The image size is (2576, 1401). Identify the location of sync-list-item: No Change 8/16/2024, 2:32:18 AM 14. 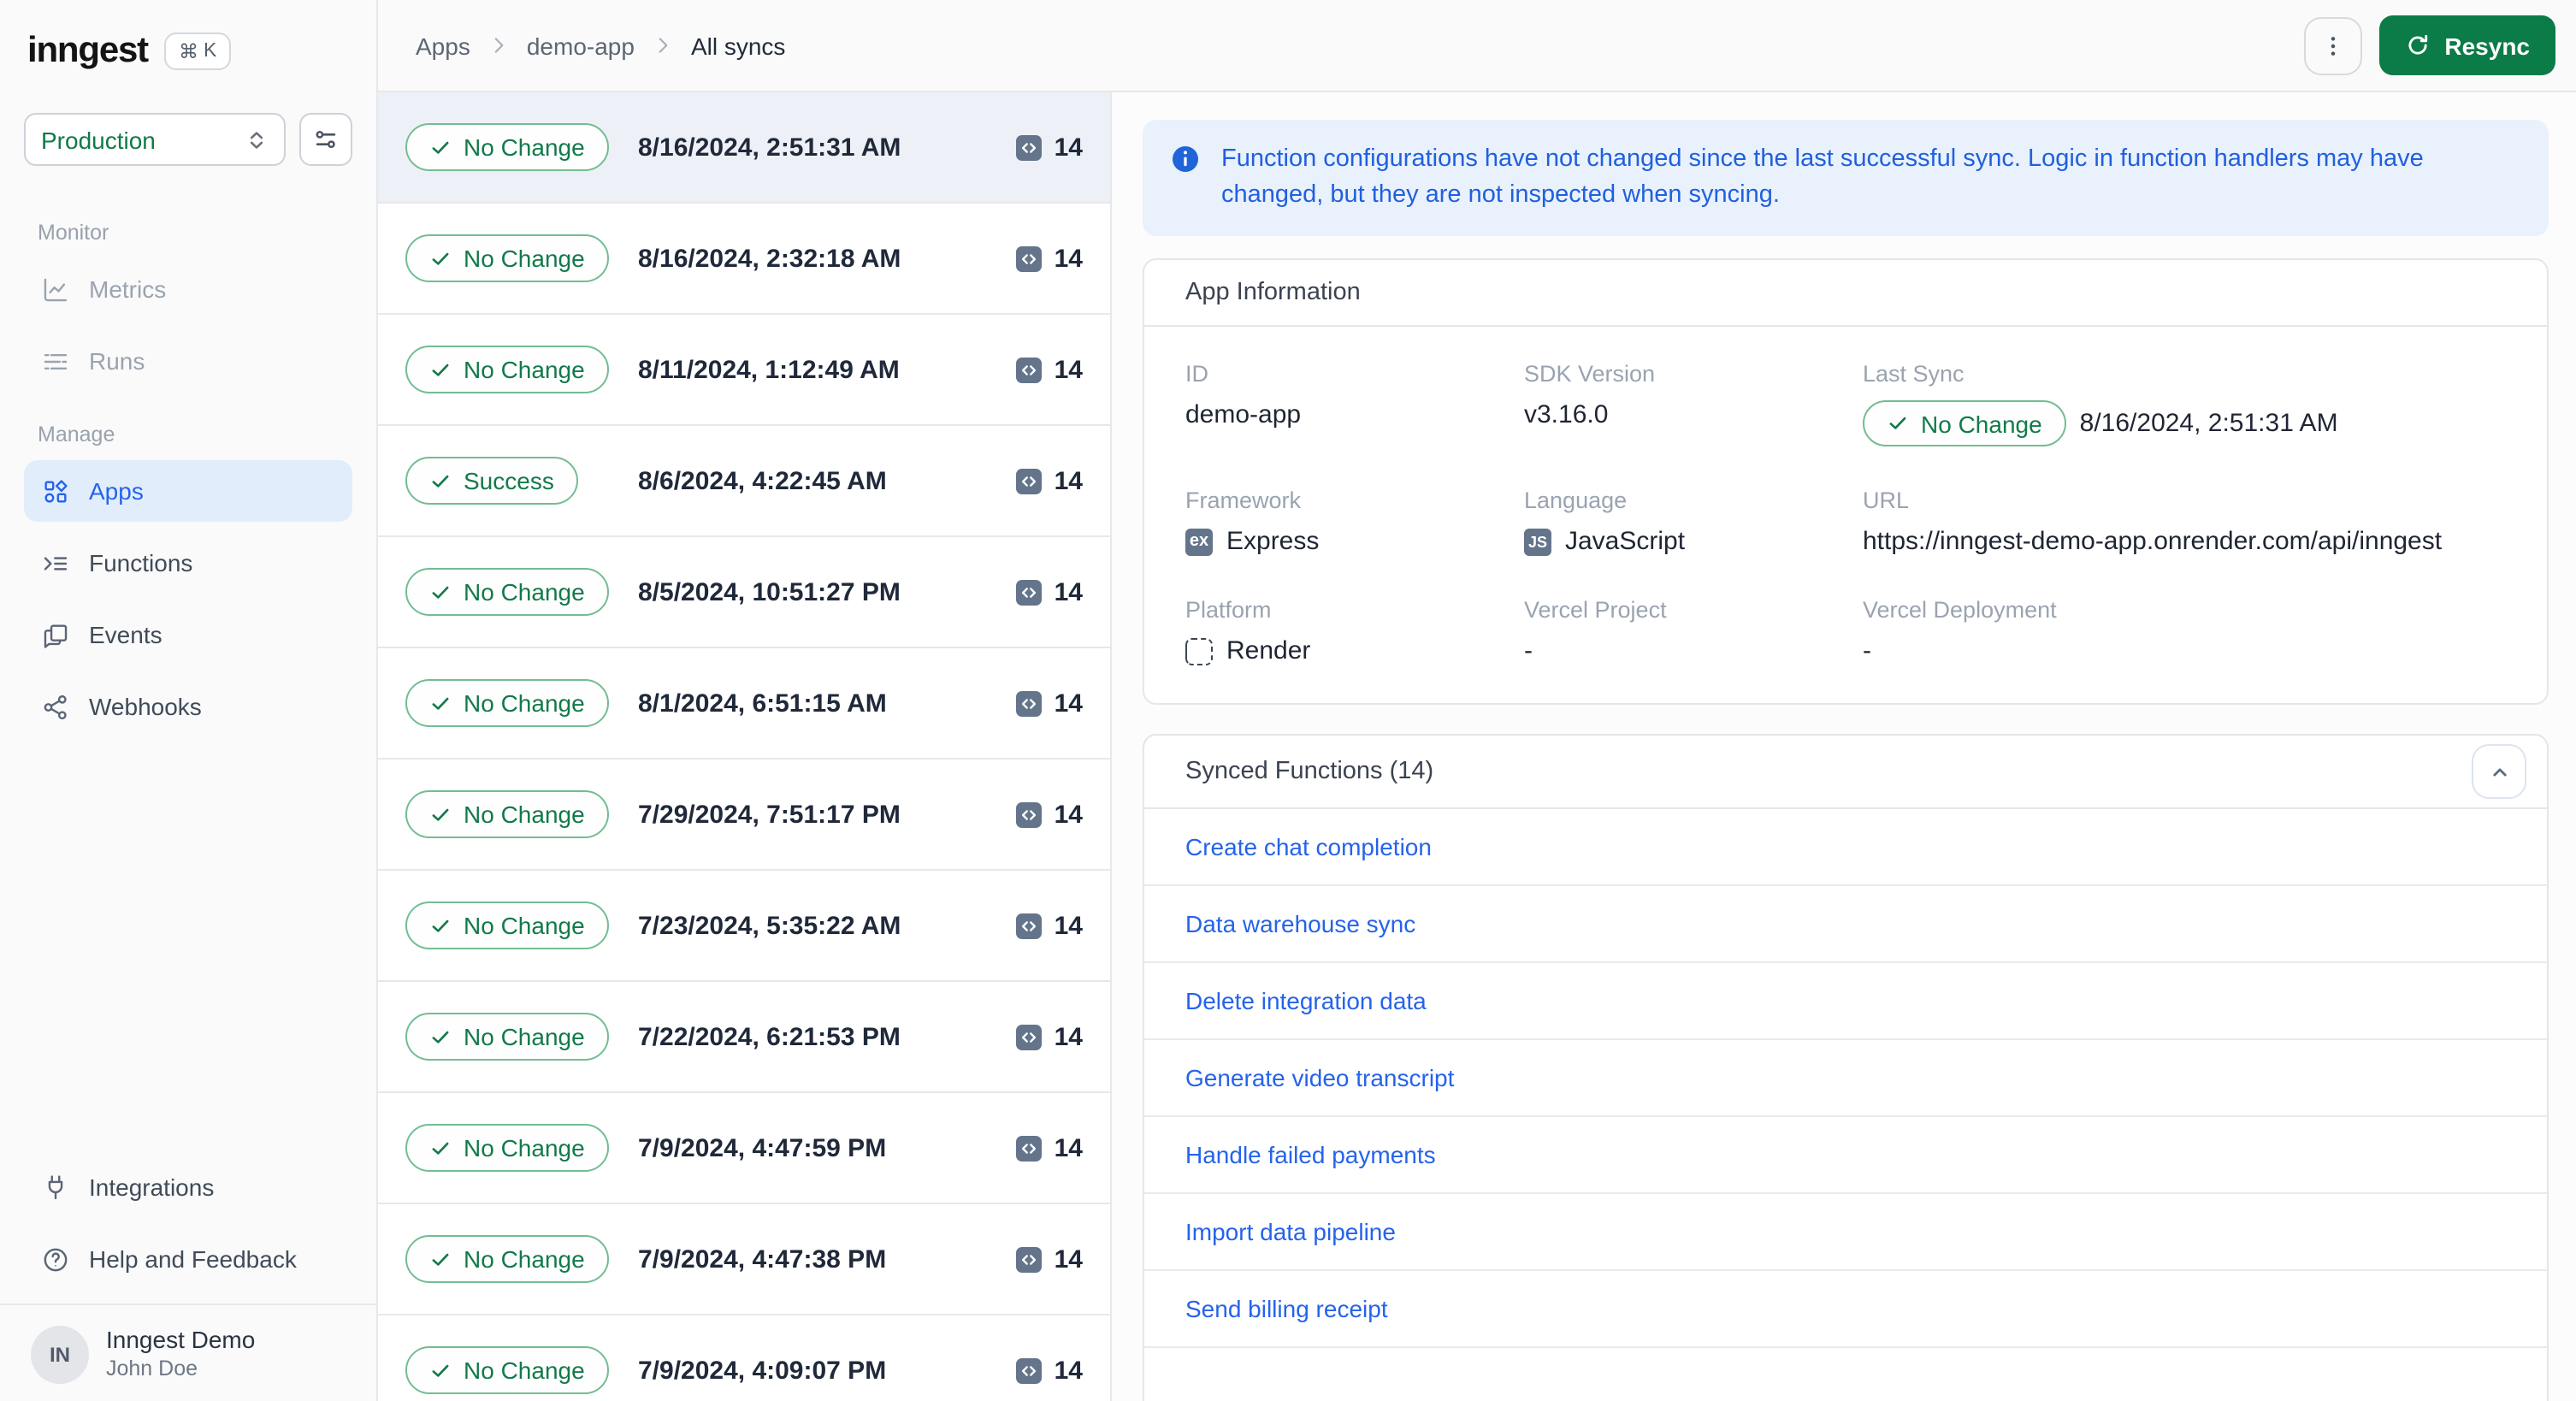
(744, 259).